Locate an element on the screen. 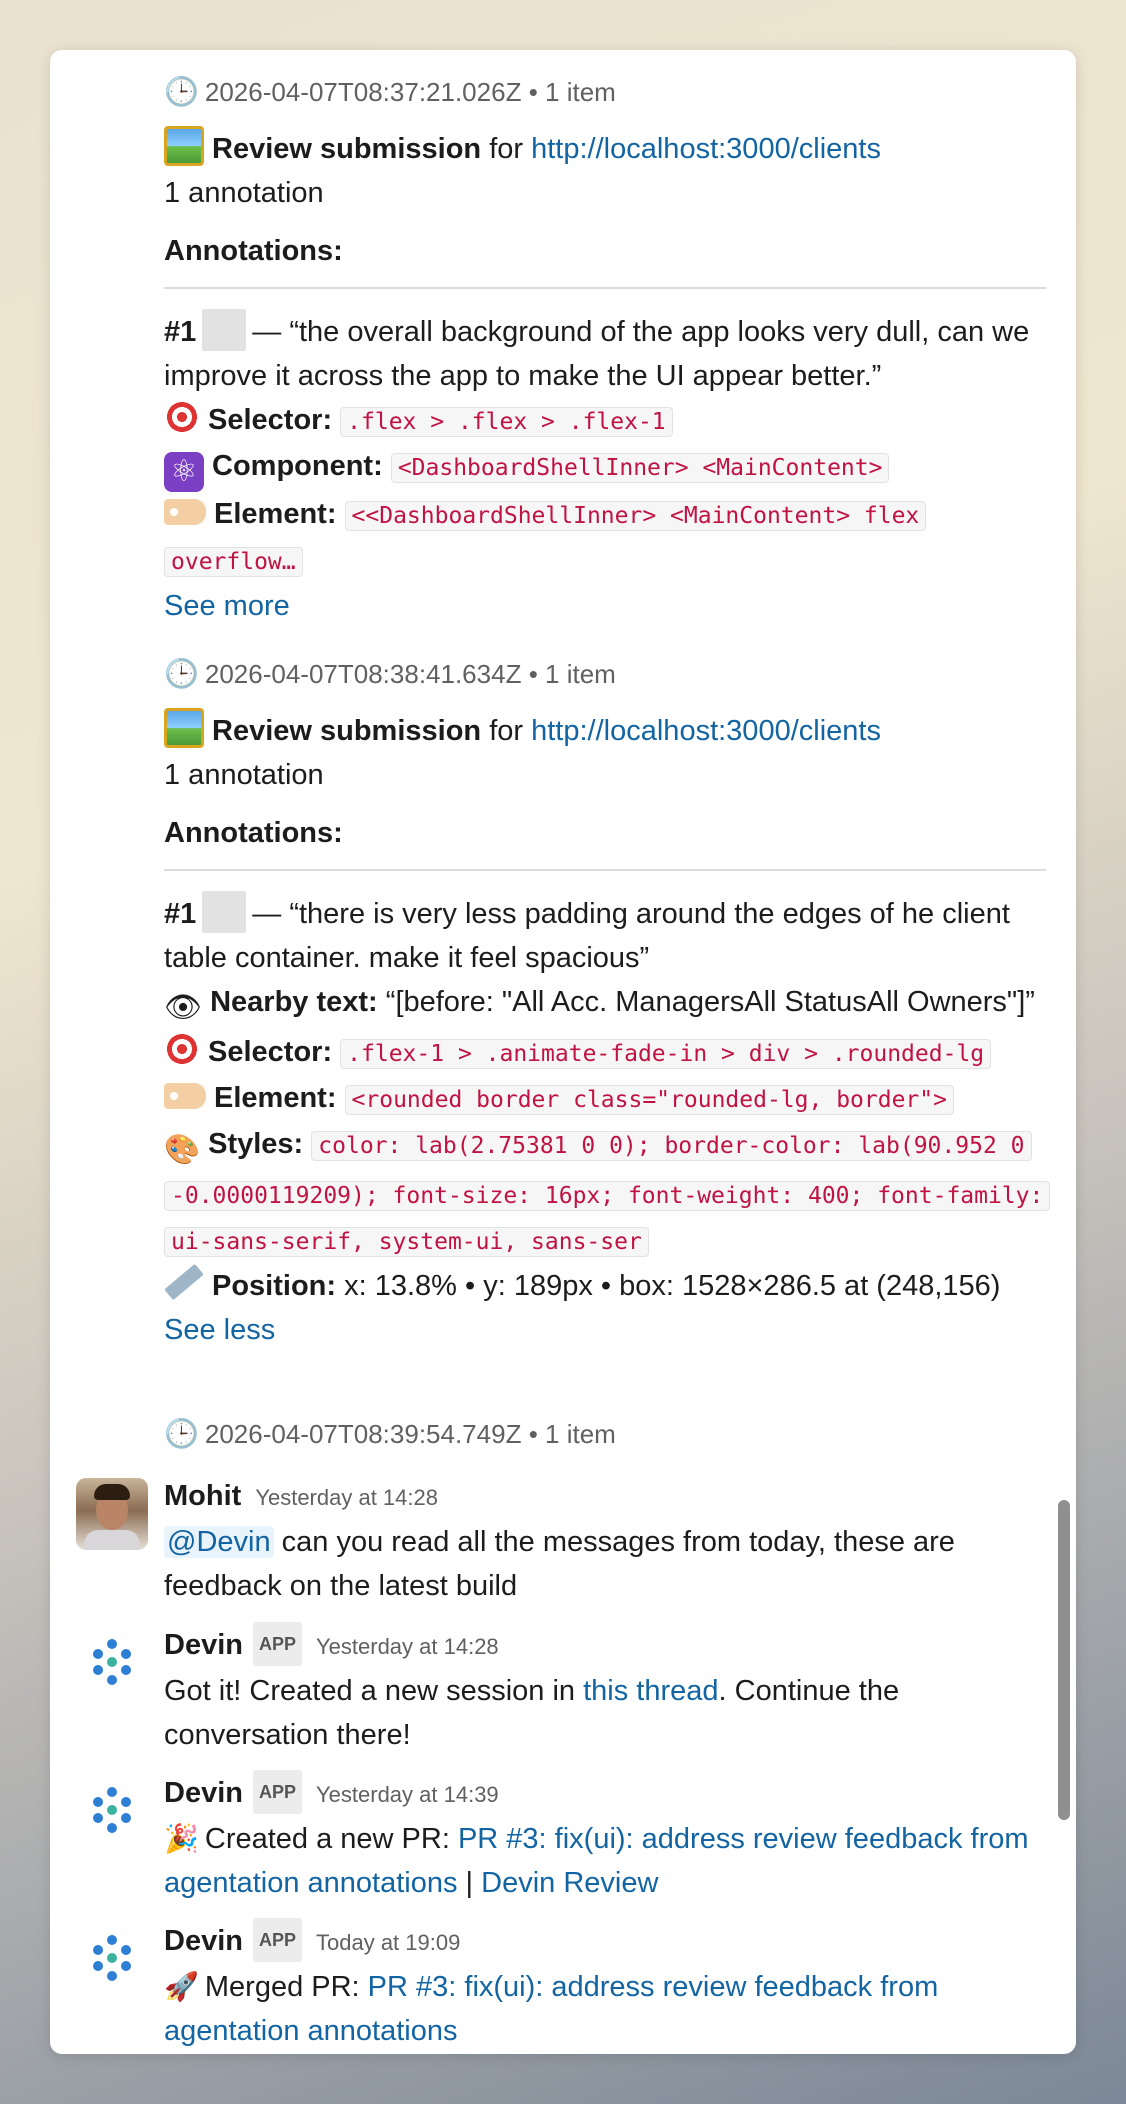  timestamp-row: 🕒 2026-04-07T08:37:21.026Z • 1 item is located at coordinates (605, 92).